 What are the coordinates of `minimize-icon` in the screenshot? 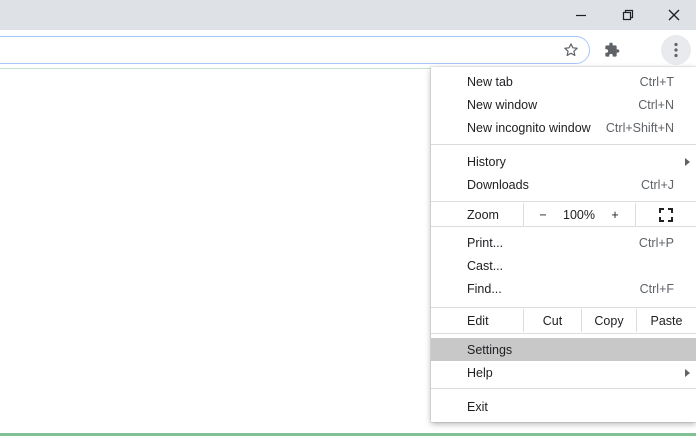 It's located at (581, 15).